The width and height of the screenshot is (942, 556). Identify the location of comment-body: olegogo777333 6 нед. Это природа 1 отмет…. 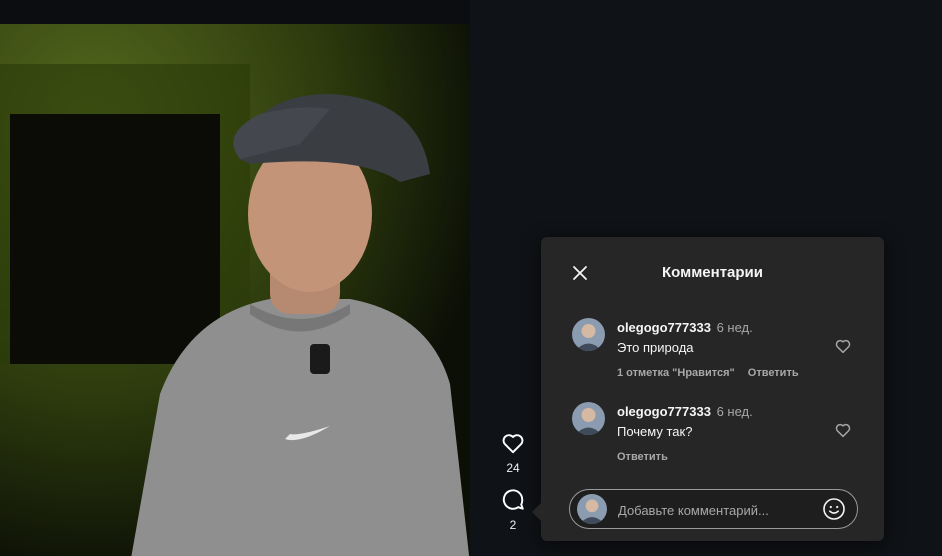
(722, 349).